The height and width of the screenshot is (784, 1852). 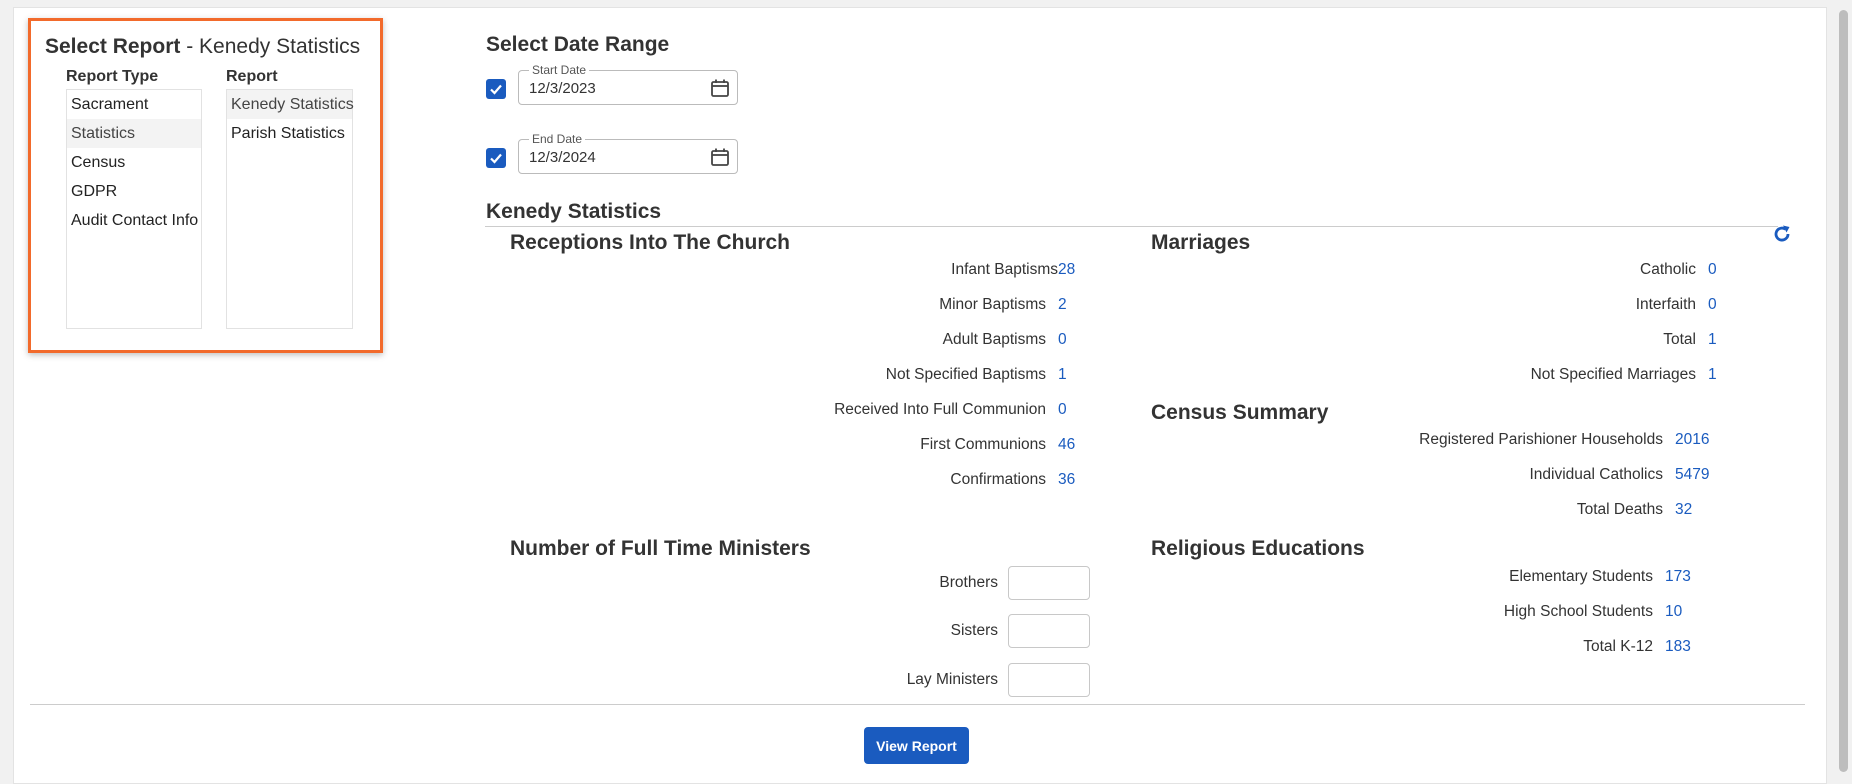 I want to click on stat-row: Total 1, so click(x=858, y=343).